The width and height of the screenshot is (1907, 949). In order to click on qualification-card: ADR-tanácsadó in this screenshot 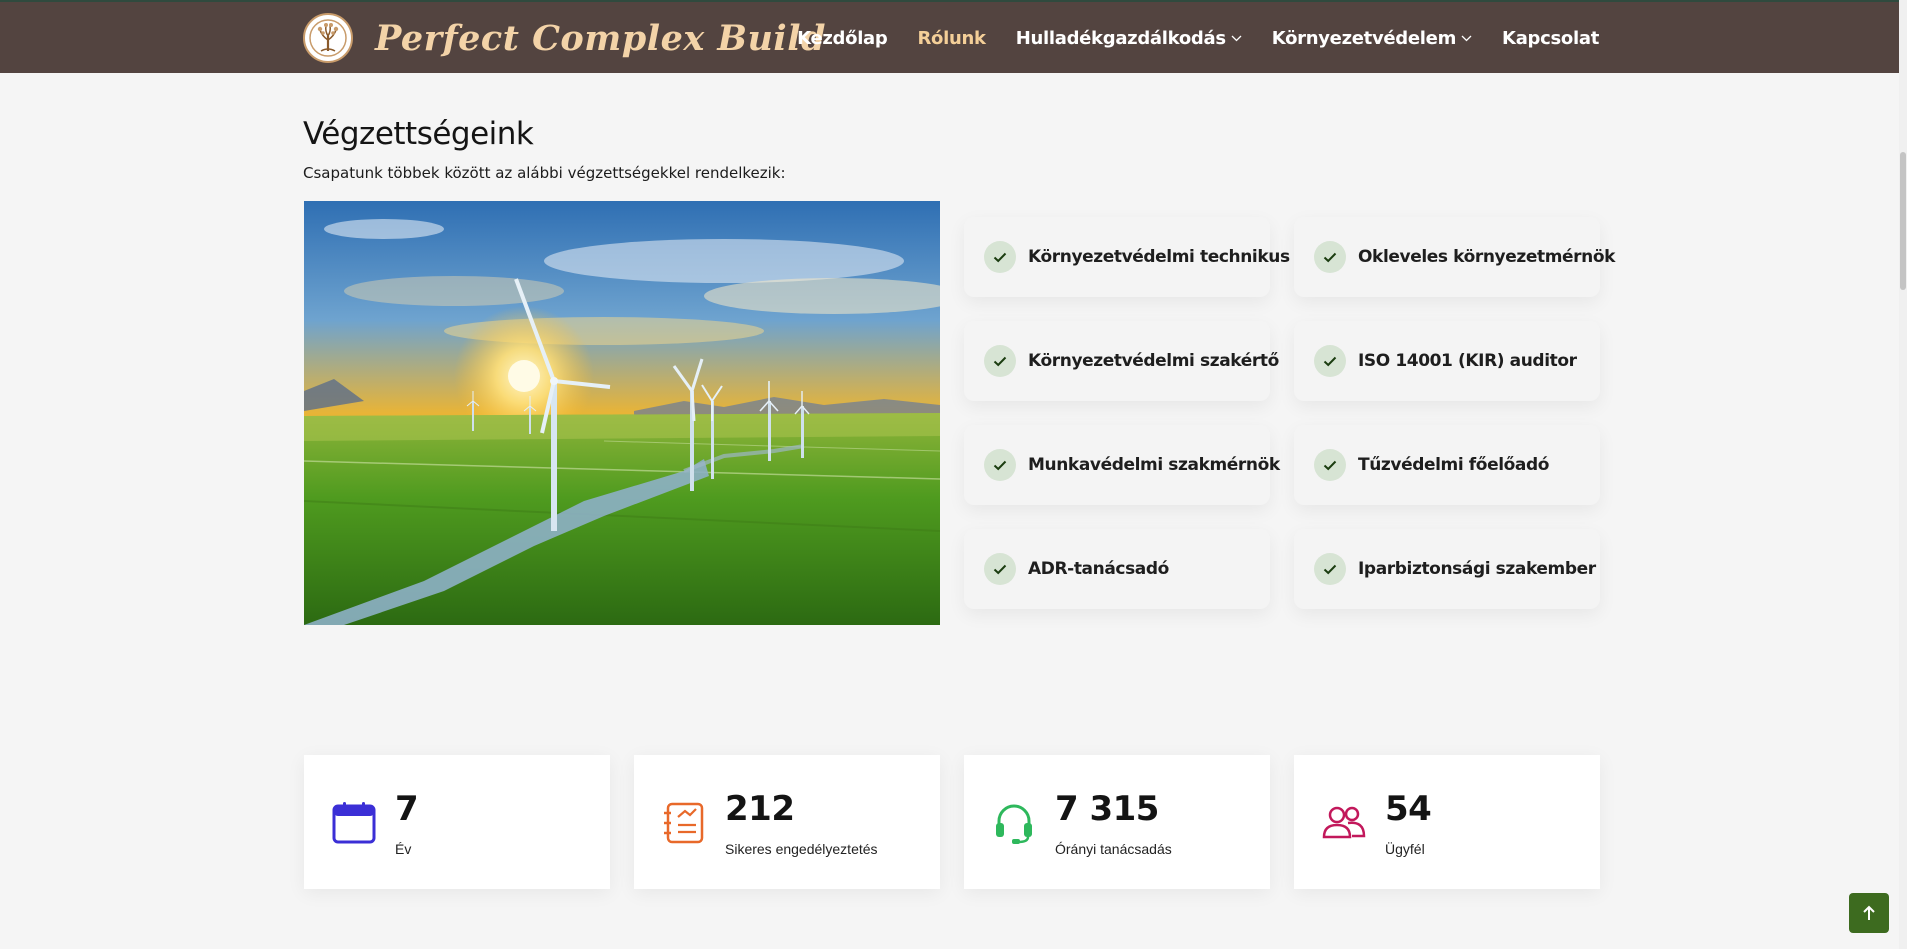, I will do `click(1117, 569)`.